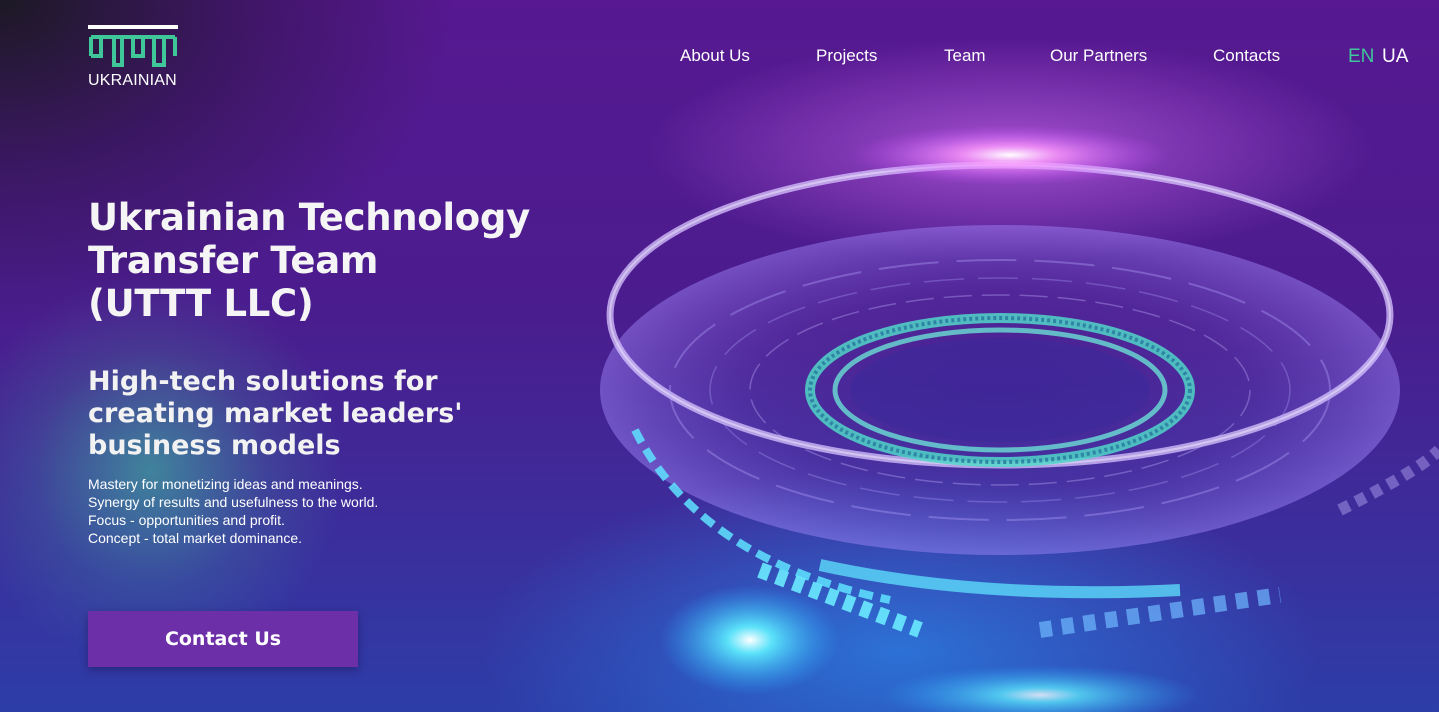 The image size is (1439, 712). I want to click on nav-our-partners: Our Partners, so click(1098, 56).